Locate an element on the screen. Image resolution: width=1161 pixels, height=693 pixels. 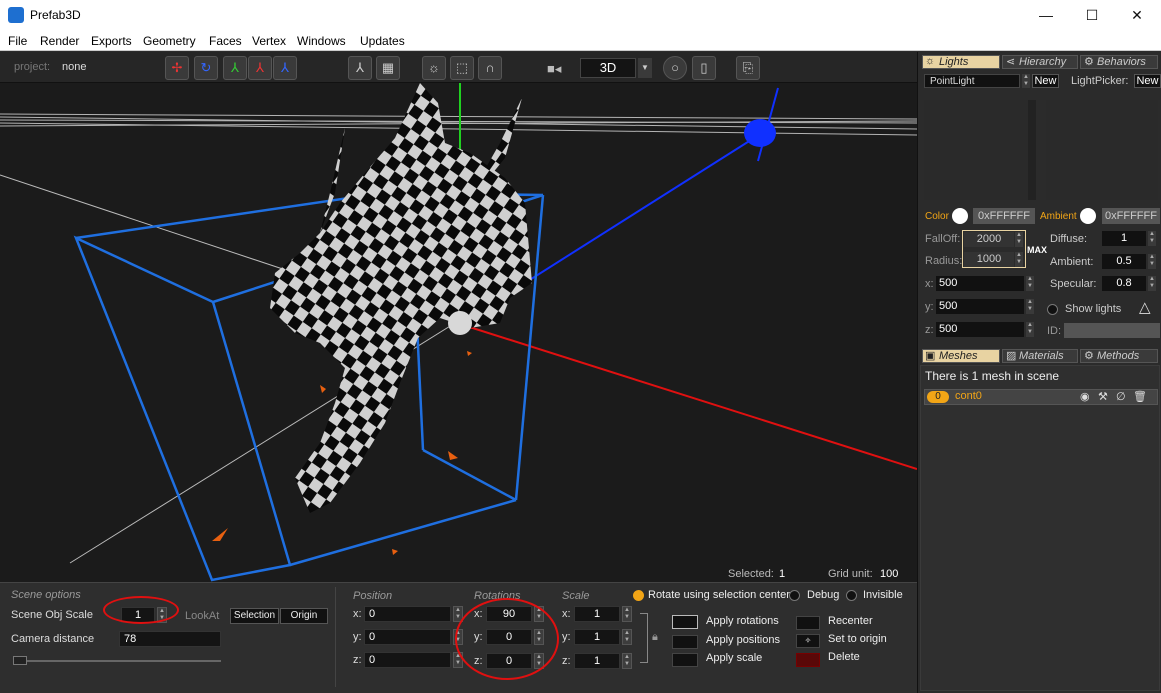
light-z-label: z: is located at coordinates (929, 330).